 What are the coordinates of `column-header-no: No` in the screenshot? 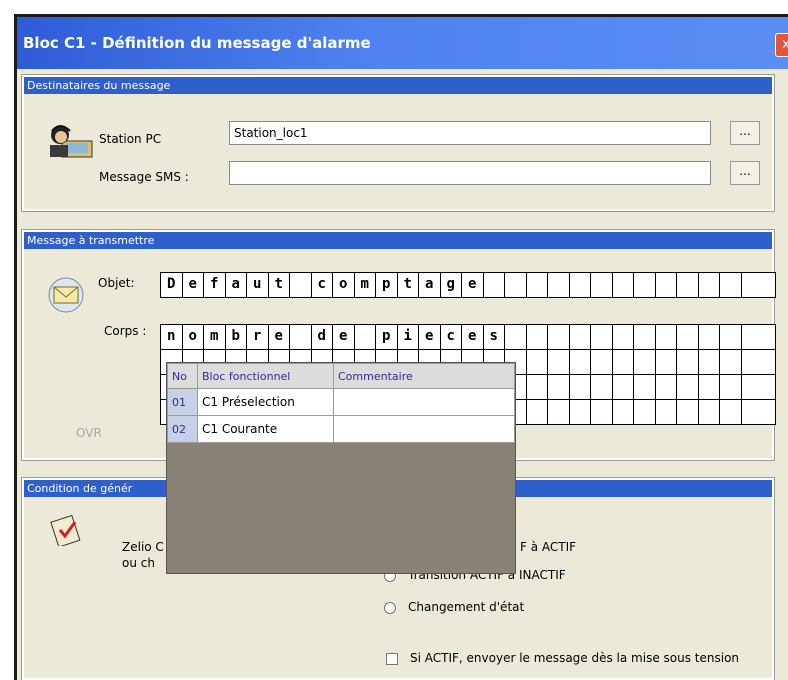 It's located at (182, 376).